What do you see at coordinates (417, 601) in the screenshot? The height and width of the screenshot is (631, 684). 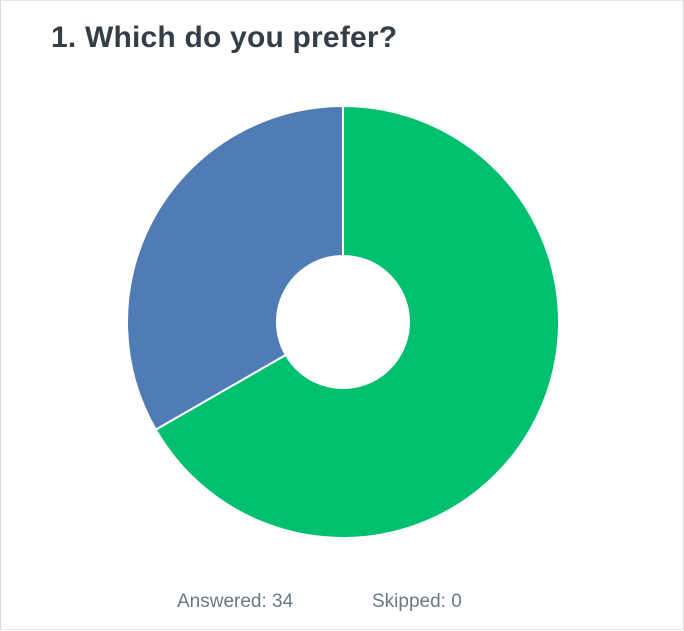 I see `skipped-count: Skipped: 0` at bounding box center [417, 601].